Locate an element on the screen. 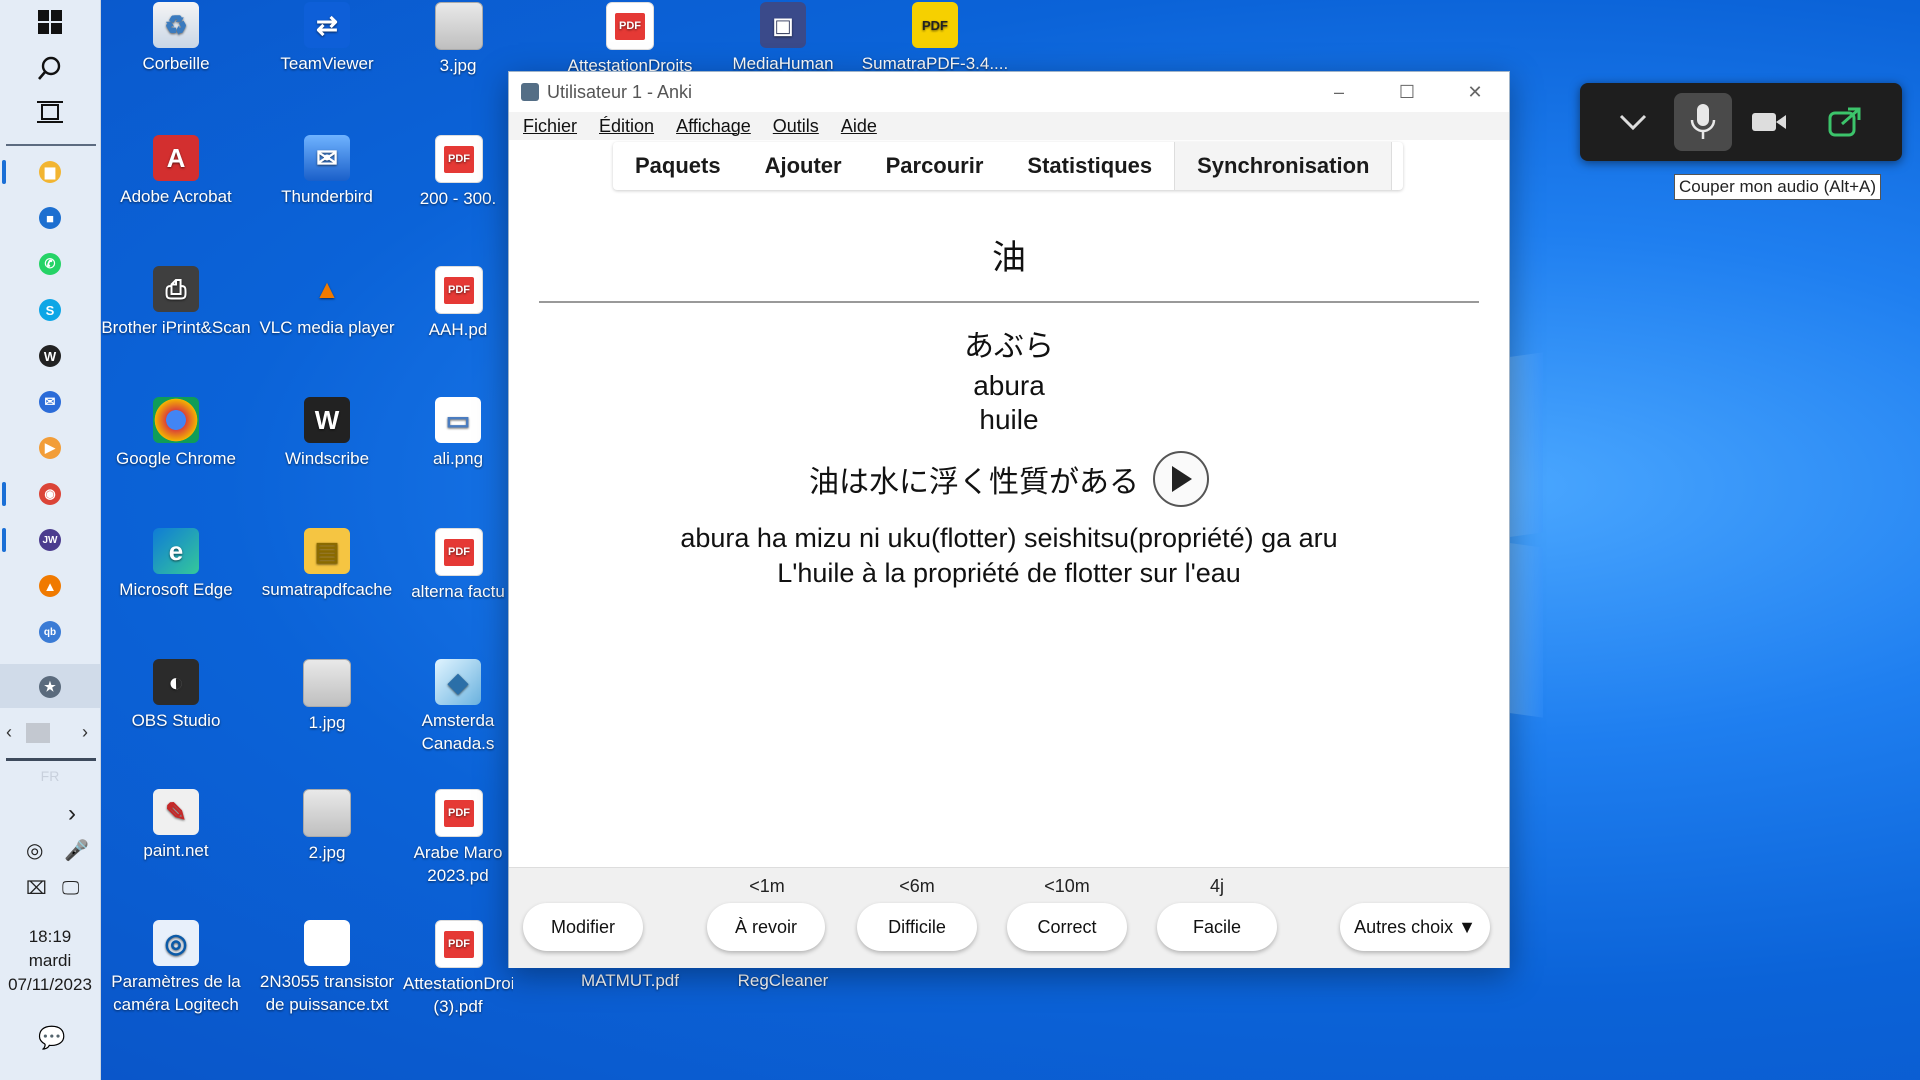 This screenshot has height=1080, width=1920. menu-edition: Édition is located at coordinates (626, 126).